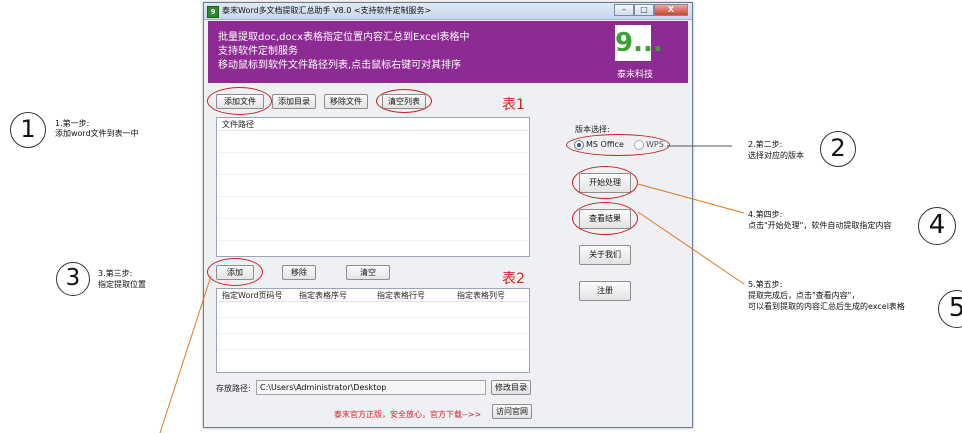 This screenshot has height=433, width=962. Describe the element at coordinates (765, 144) in the screenshot. I see `step2-title: 2.第二步:` at that location.